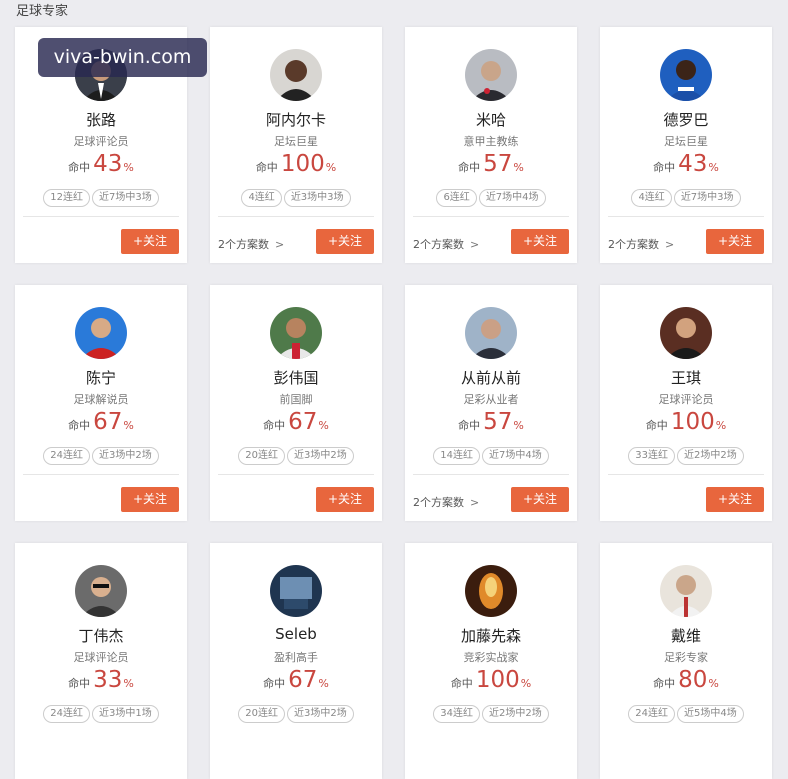 The width and height of the screenshot is (788, 779). I want to click on expert-card: 彭伟国 前国脚 命中 67% 20连红 近3场中2场 +关注, so click(296, 403).